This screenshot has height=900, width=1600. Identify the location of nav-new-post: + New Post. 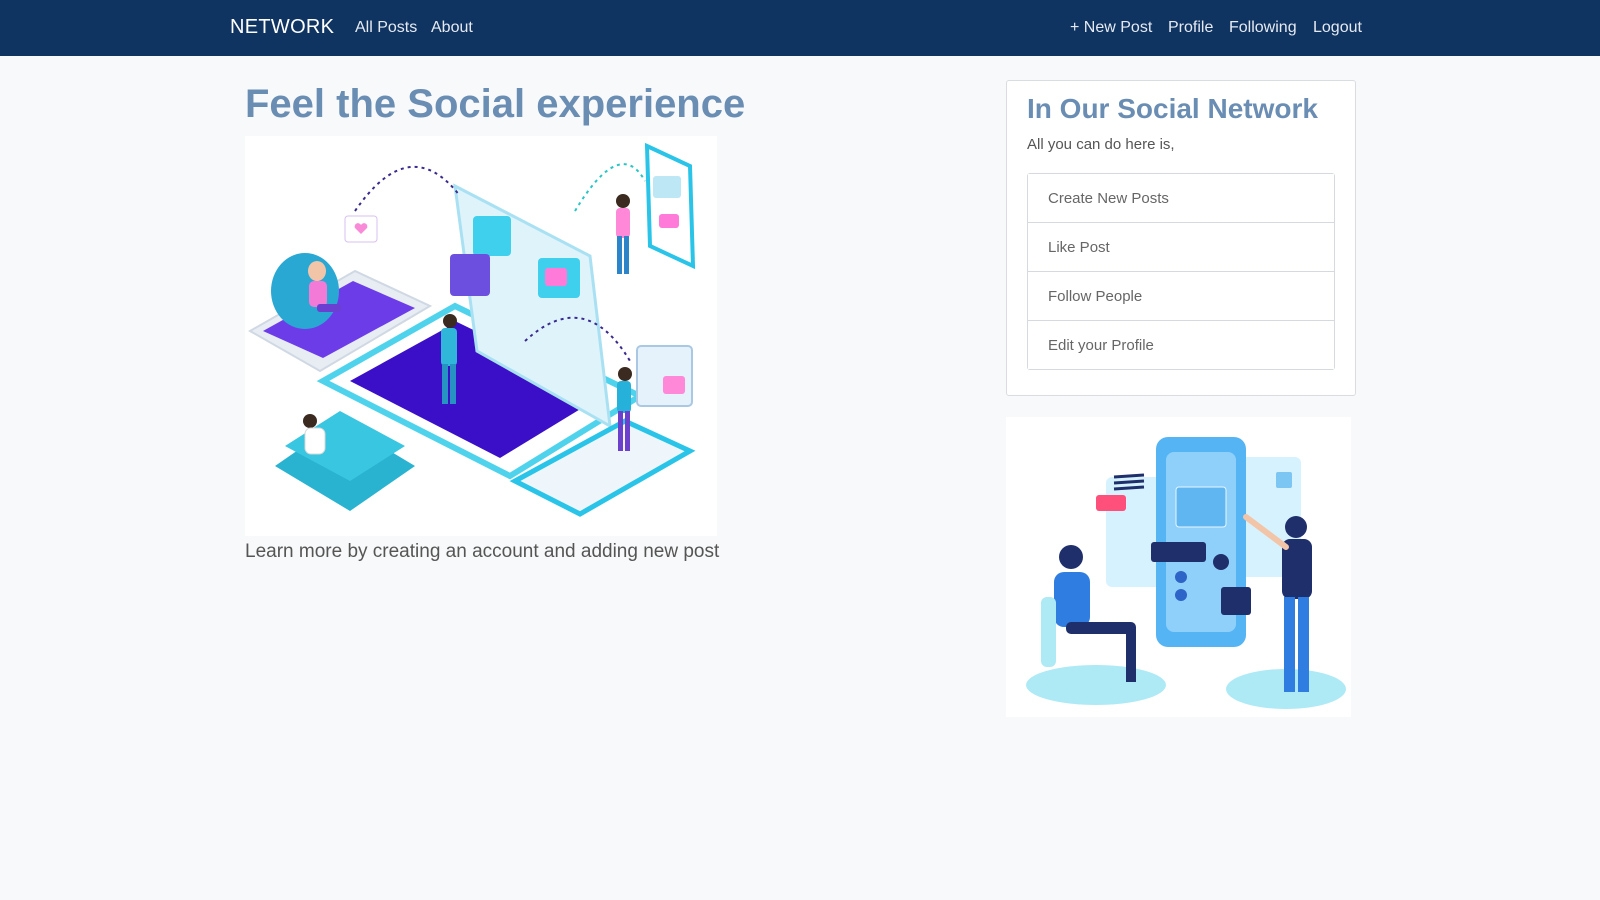
(1111, 28).